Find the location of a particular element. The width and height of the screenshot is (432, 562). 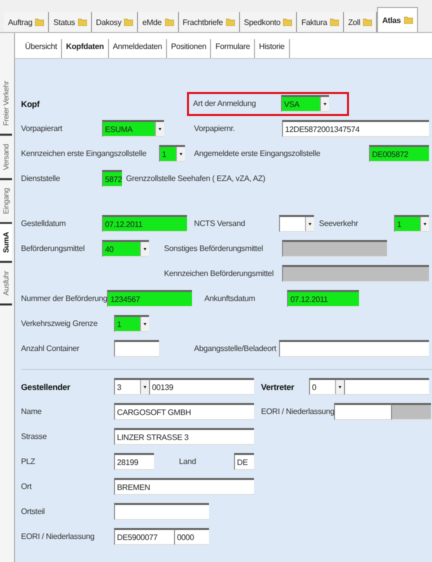

field-label: Abgangsstelle/Beladeort is located at coordinates (236, 348).